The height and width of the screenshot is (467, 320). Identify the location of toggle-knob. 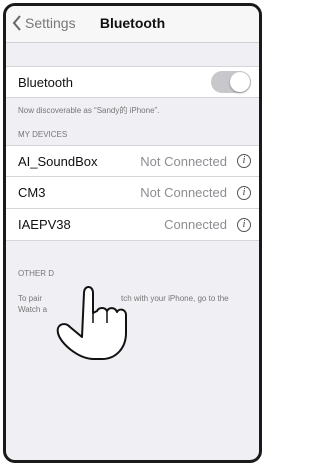
(240, 82).